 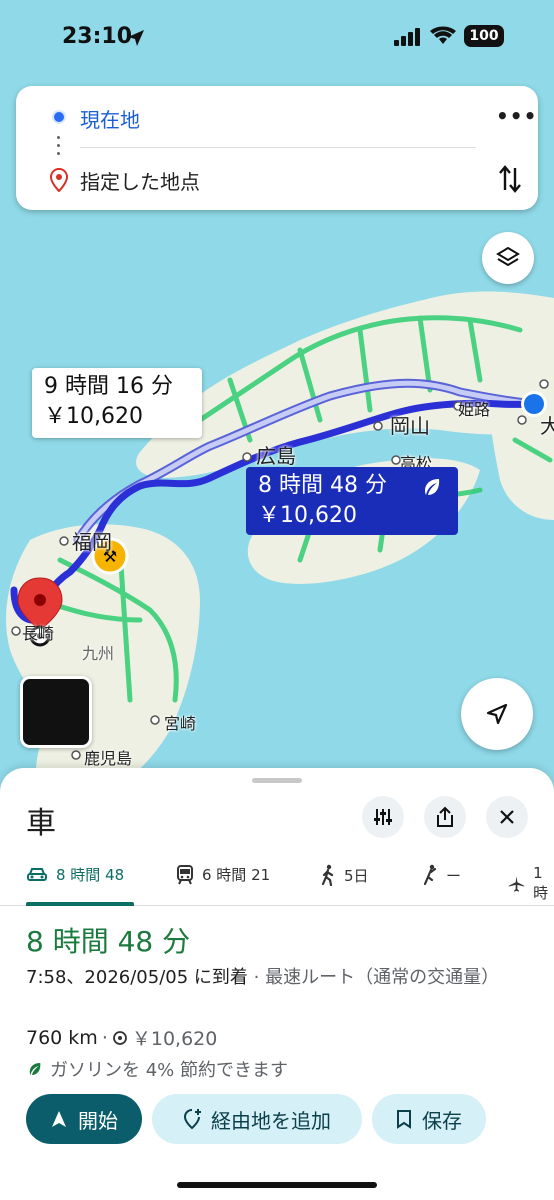 What do you see at coordinates (35, 1069) in the screenshot?
I see `leaf-icon` at bounding box center [35, 1069].